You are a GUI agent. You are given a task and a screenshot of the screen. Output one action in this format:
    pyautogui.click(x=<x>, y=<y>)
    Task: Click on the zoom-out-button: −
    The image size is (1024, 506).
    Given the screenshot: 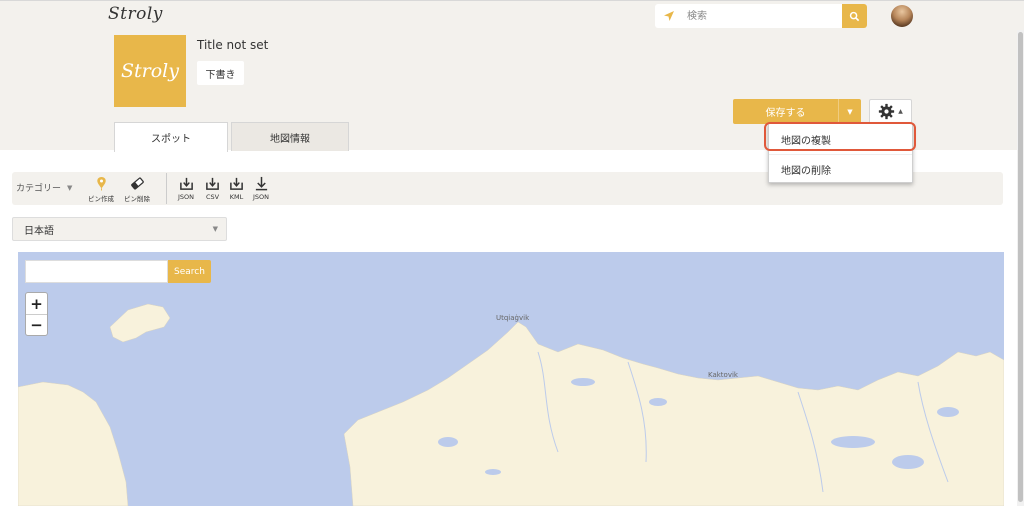 What is the action you would take?
    pyautogui.click(x=36, y=324)
    